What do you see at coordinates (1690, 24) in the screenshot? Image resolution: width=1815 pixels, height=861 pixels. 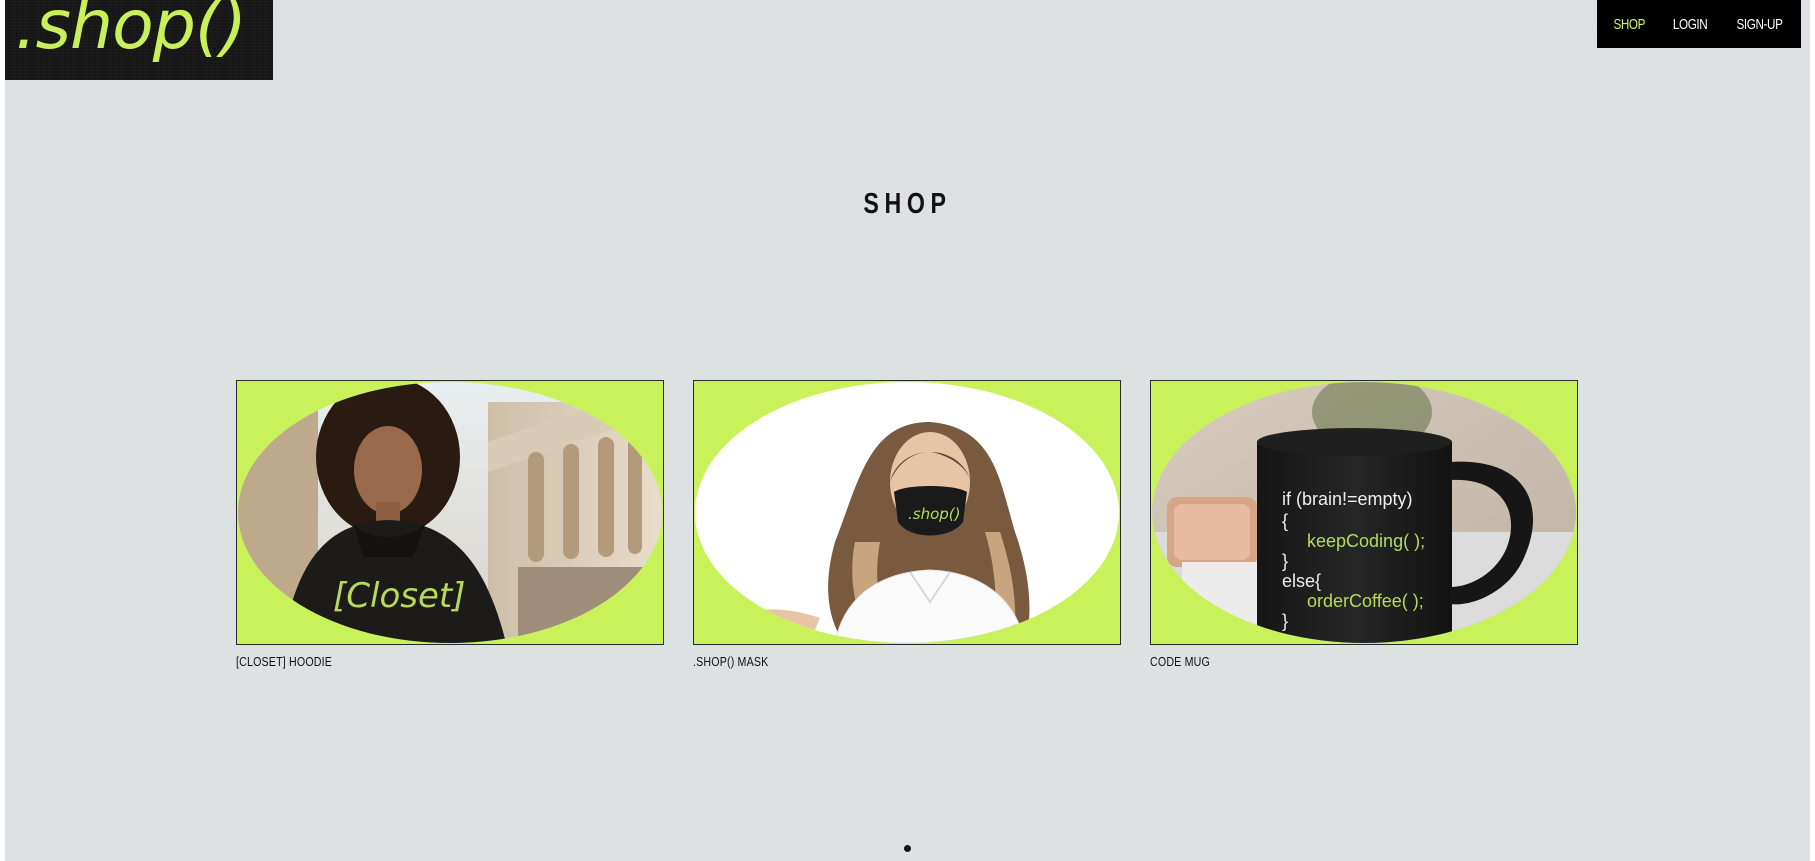 I see `nav-login-link: LOGIN` at bounding box center [1690, 24].